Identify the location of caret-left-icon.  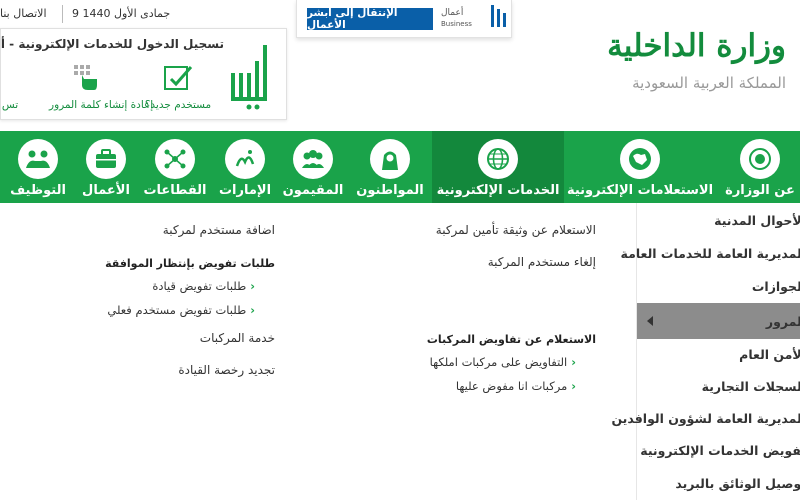
(650, 321).